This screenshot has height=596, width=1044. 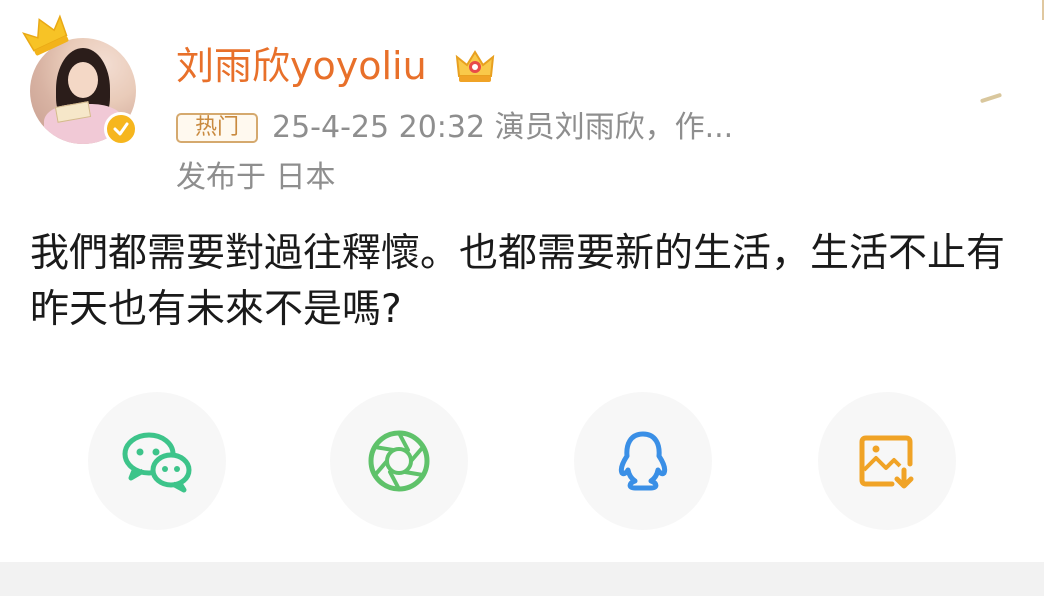 I want to click on bottom-strip, so click(x=522, y=579).